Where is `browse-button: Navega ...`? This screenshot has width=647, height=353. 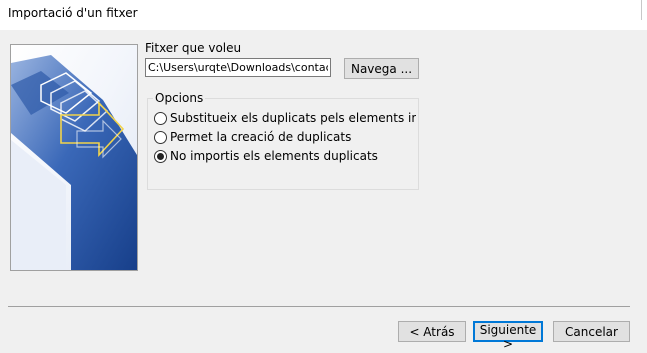 browse-button: Navega ... is located at coordinates (381, 68).